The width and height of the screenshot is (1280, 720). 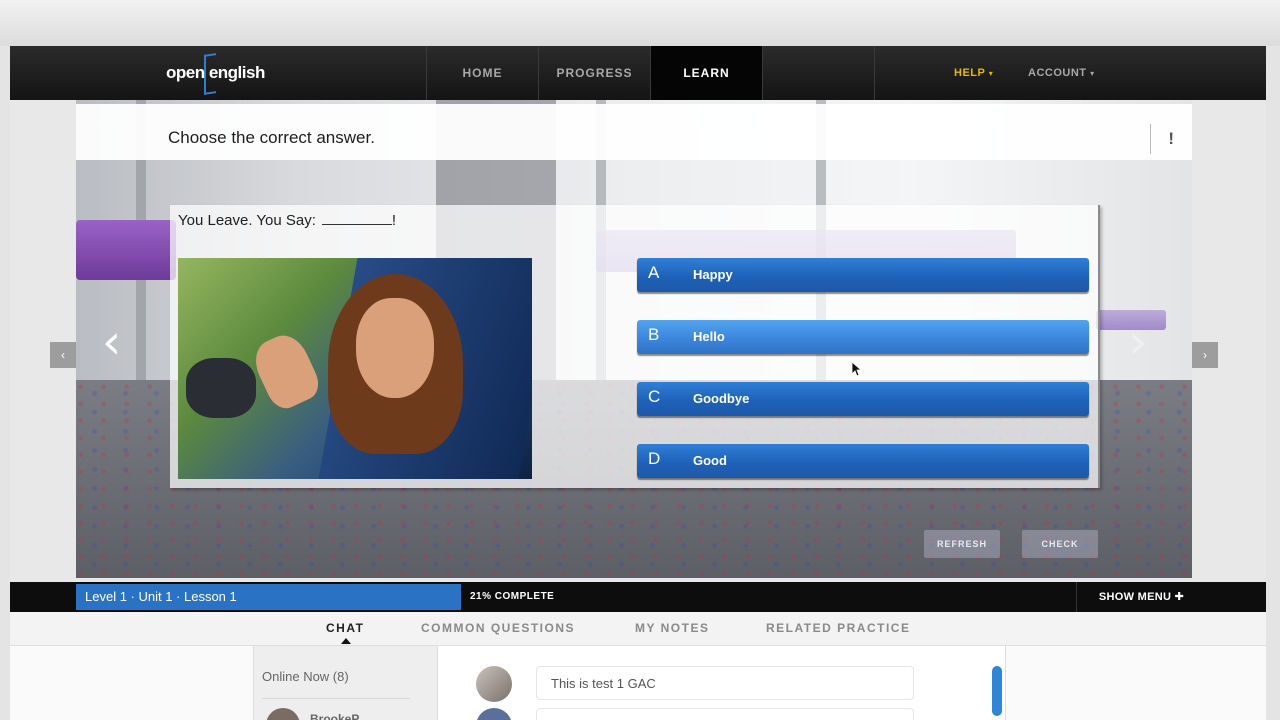 I want to click on nav-progress: PROGRESS, so click(x=594, y=73).